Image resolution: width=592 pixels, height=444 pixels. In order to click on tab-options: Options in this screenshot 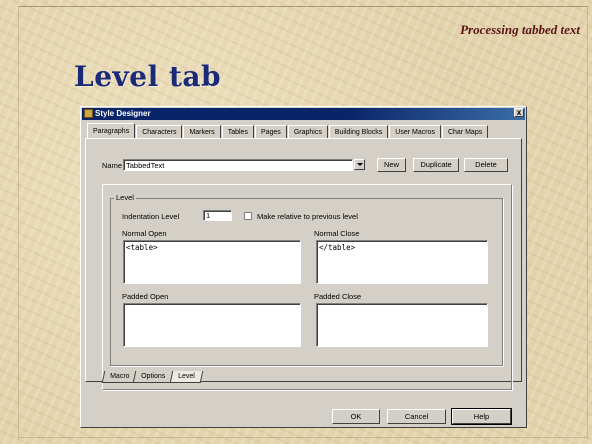, I will do `click(153, 377)`.